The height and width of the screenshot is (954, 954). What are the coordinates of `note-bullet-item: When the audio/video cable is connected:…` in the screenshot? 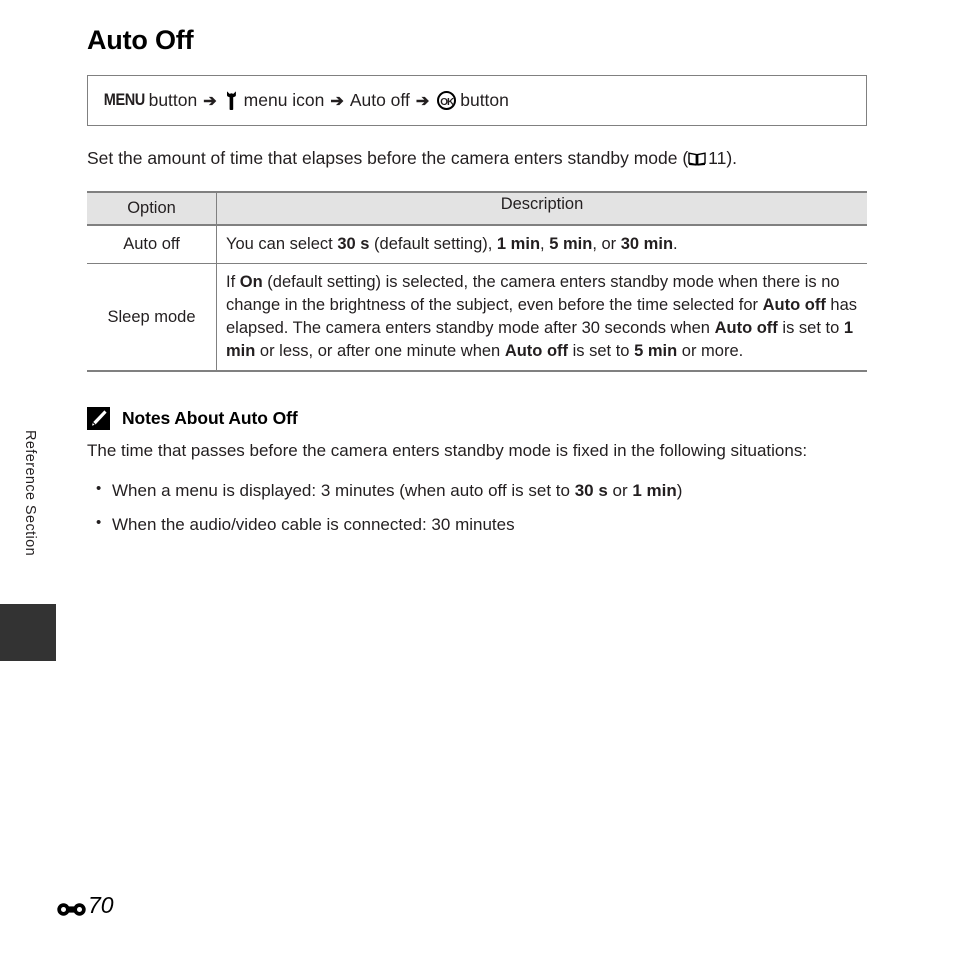 It's located at (477, 525).